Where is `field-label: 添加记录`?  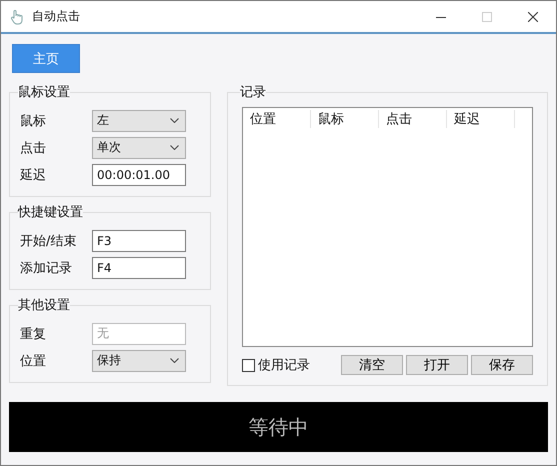 field-label: 添加记录 is located at coordinates (46, 268).